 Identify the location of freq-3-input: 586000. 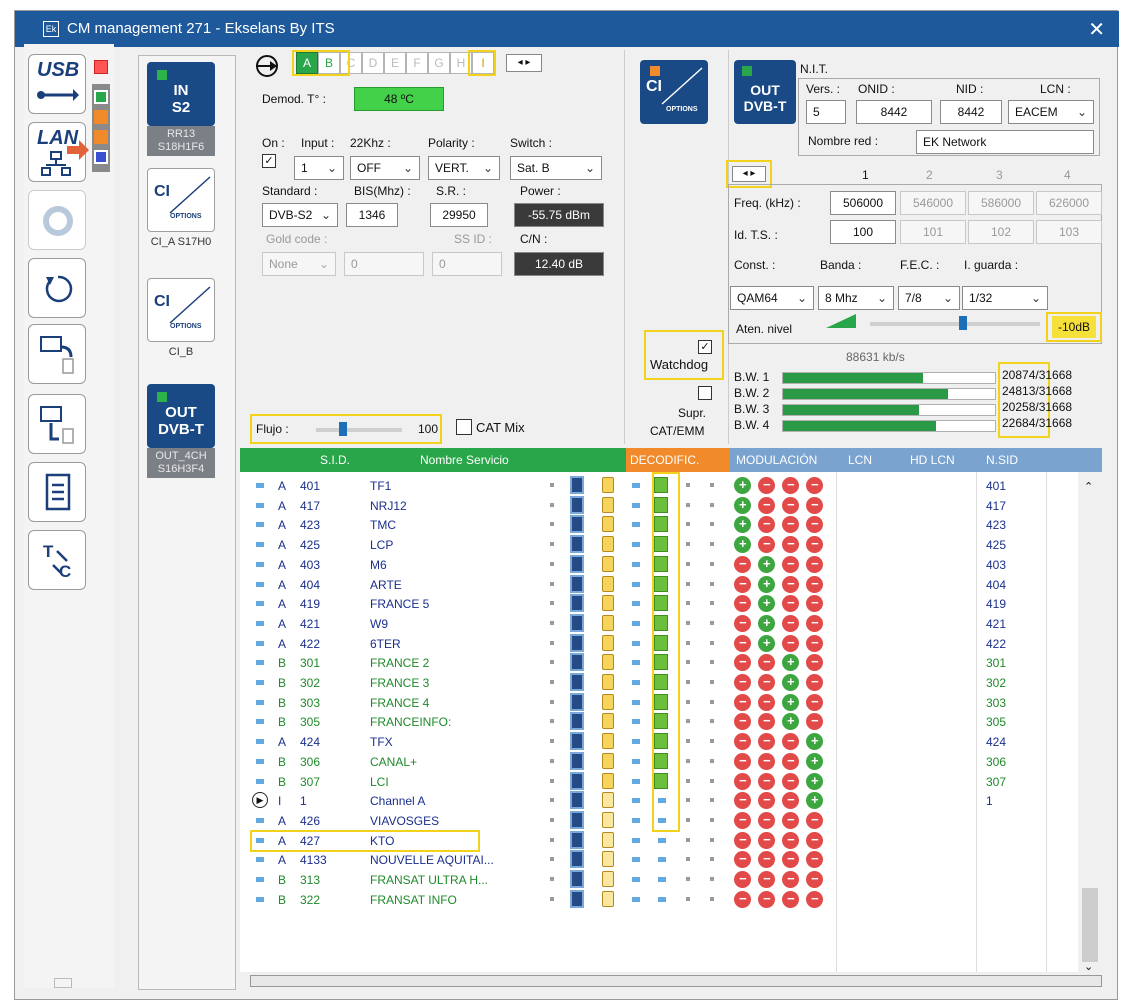
(1001, 203).